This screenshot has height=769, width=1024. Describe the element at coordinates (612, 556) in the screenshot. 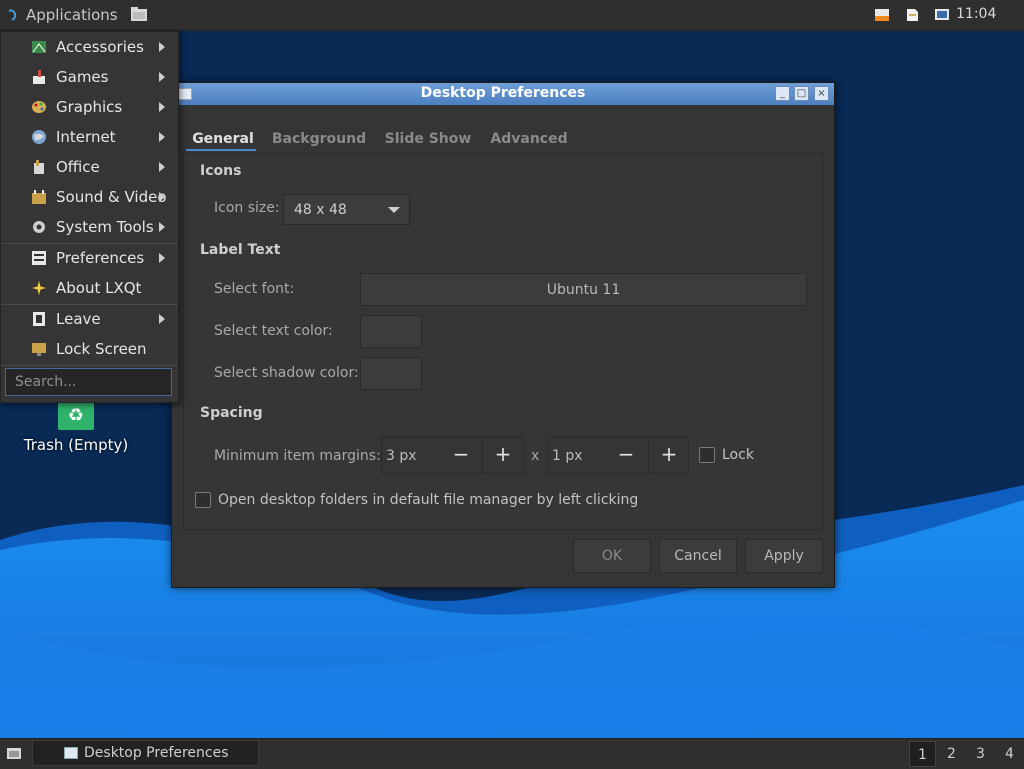

I see `ok-button: OK` at that location.